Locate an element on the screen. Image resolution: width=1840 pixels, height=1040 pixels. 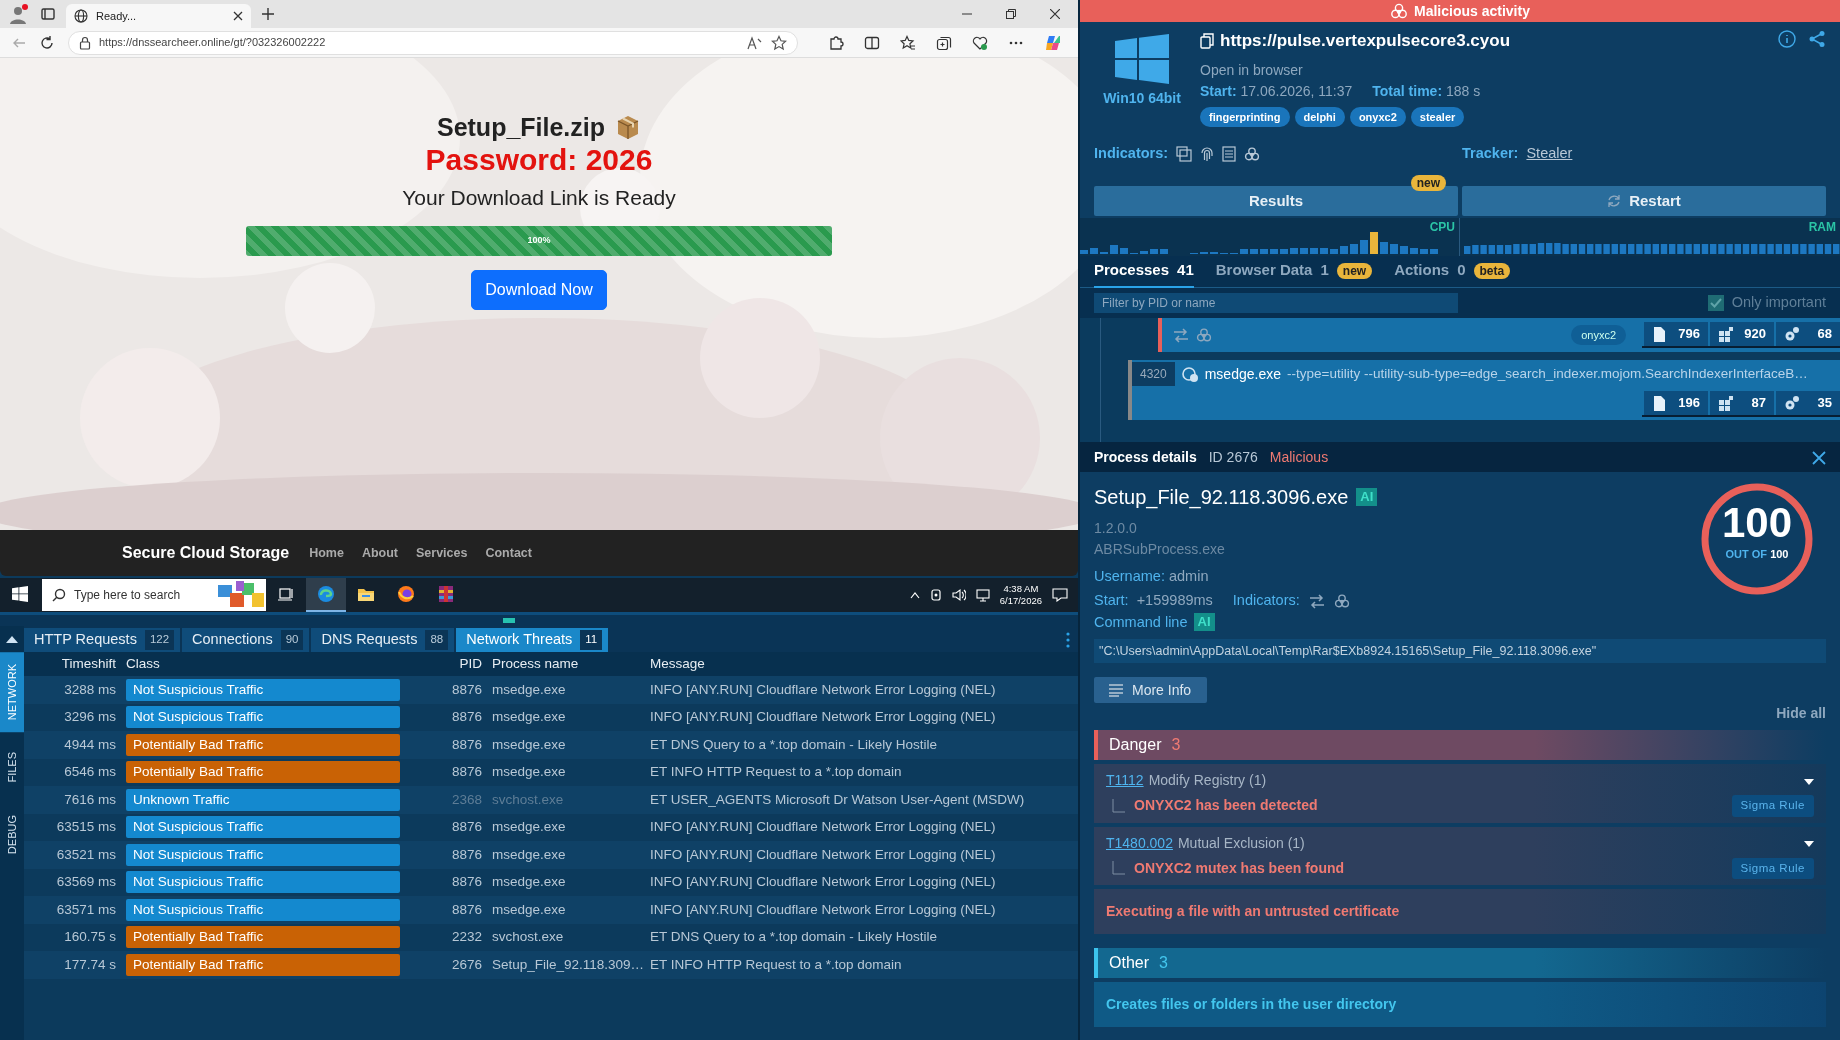
results-button: Results is located at coordinates (1276, 201).